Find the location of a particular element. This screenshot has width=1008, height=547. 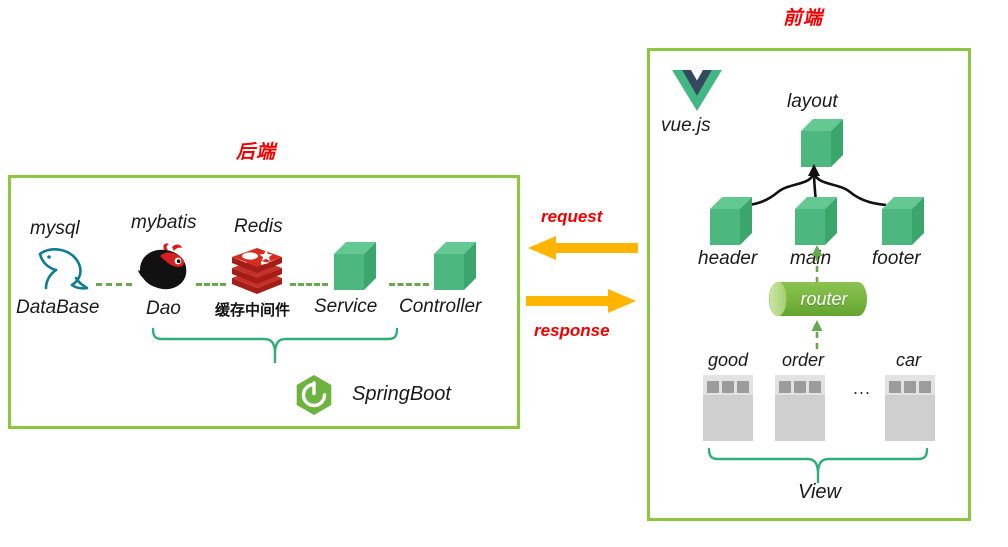

service-role-label: Service is located at coordinates (346, 306).